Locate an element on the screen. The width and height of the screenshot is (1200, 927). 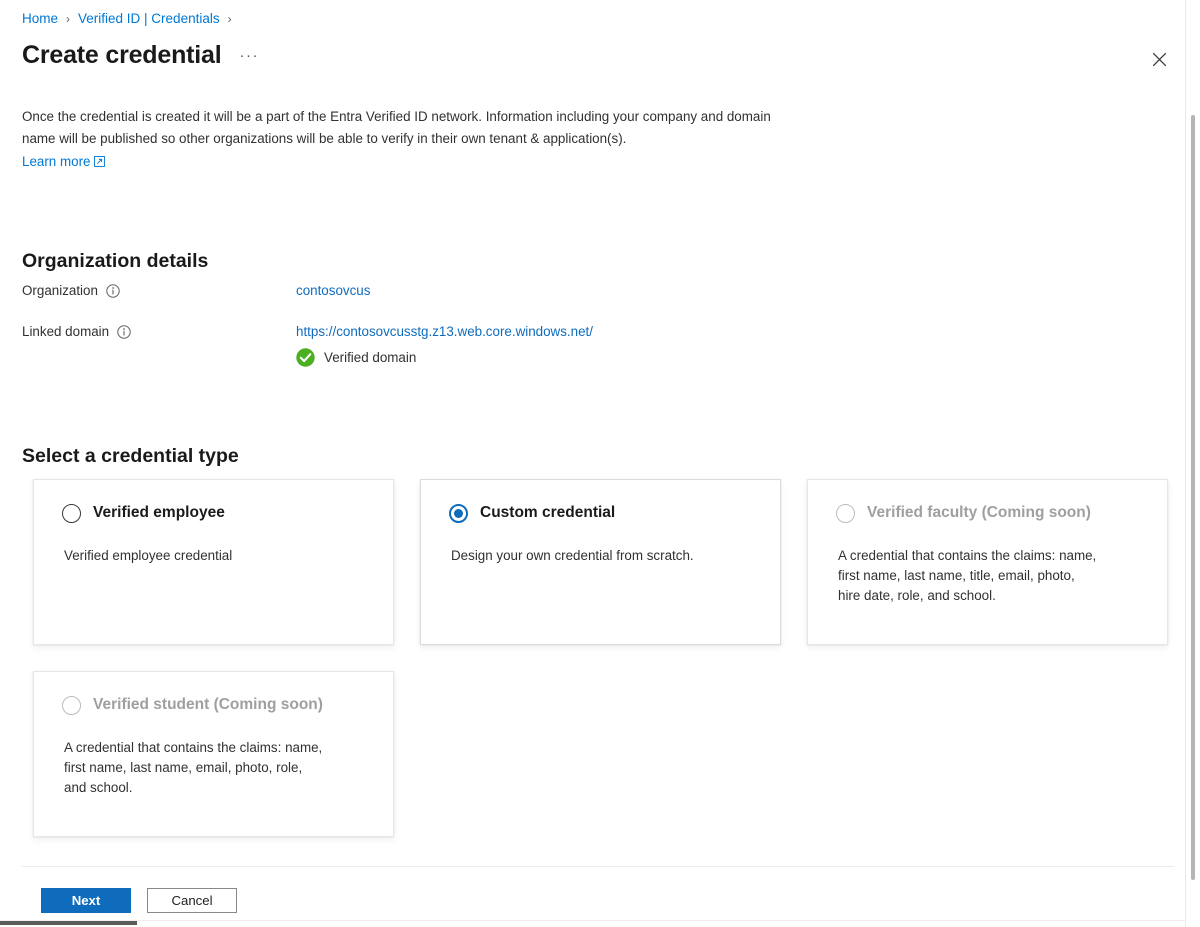
breadcrumb: Home › Verified ID | Credentials › is located at coordinates (131, 19).